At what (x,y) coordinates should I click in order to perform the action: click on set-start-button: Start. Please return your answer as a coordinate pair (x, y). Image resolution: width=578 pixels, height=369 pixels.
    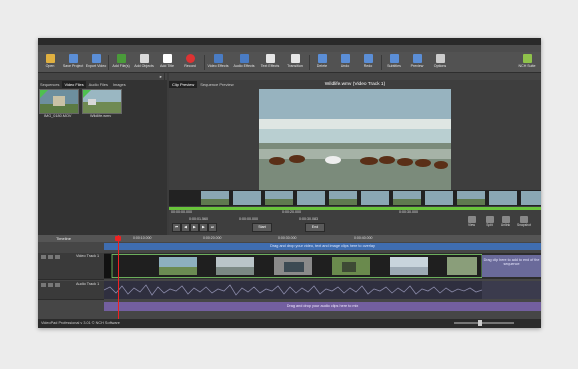
    Looking at the image, I should click on (262, 227).